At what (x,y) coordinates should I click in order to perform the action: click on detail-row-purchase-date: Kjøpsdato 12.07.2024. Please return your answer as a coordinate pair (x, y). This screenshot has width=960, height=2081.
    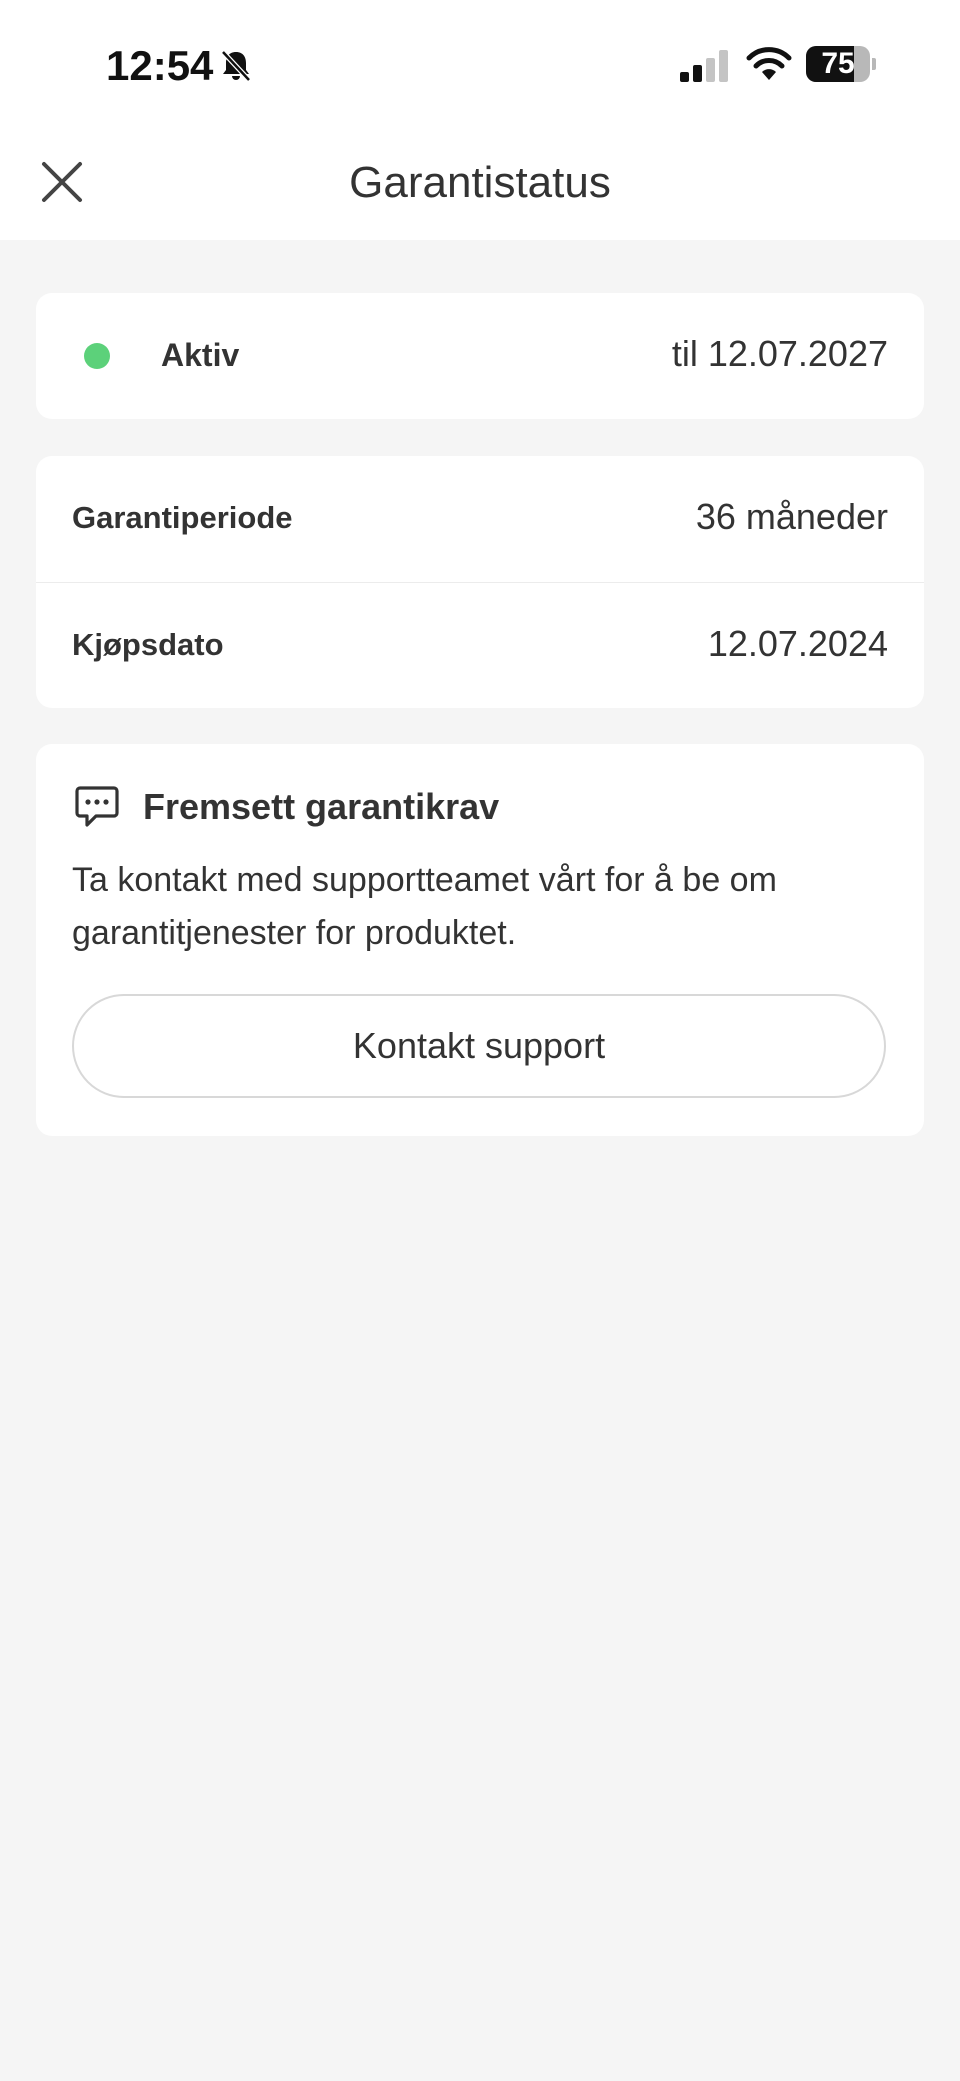
    Looking at the image, I should click on (480, 646).